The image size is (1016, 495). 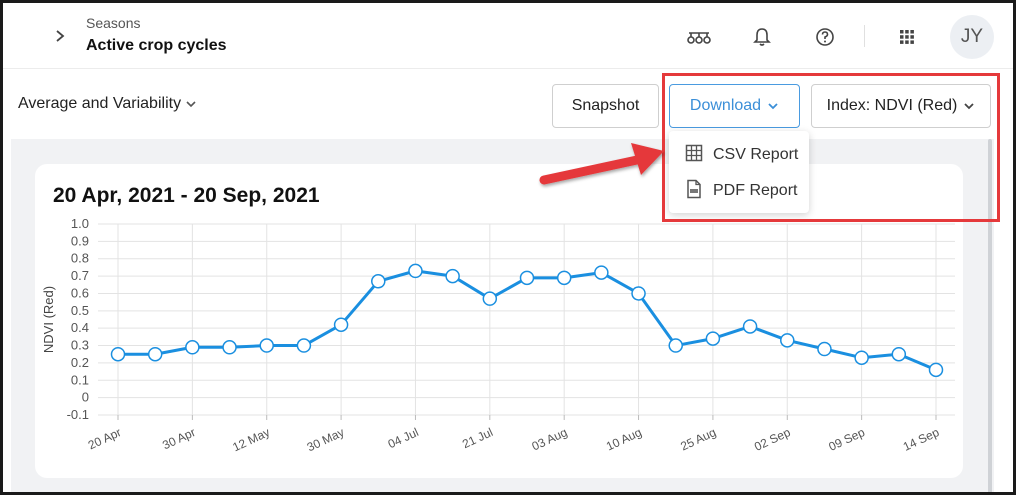 I want to click on header-divider, so click(x=864, y=36).